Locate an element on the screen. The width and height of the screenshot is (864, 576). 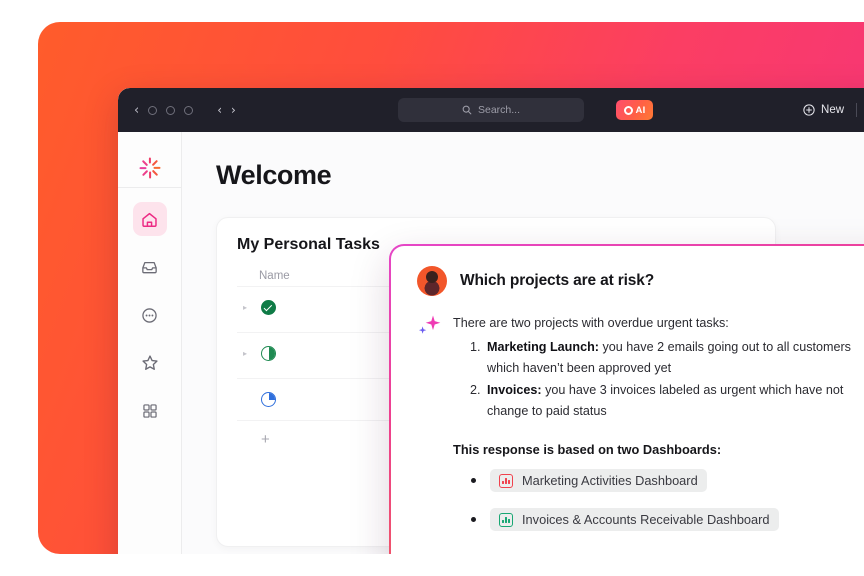
search-icon is located at coordinates (467, 110).